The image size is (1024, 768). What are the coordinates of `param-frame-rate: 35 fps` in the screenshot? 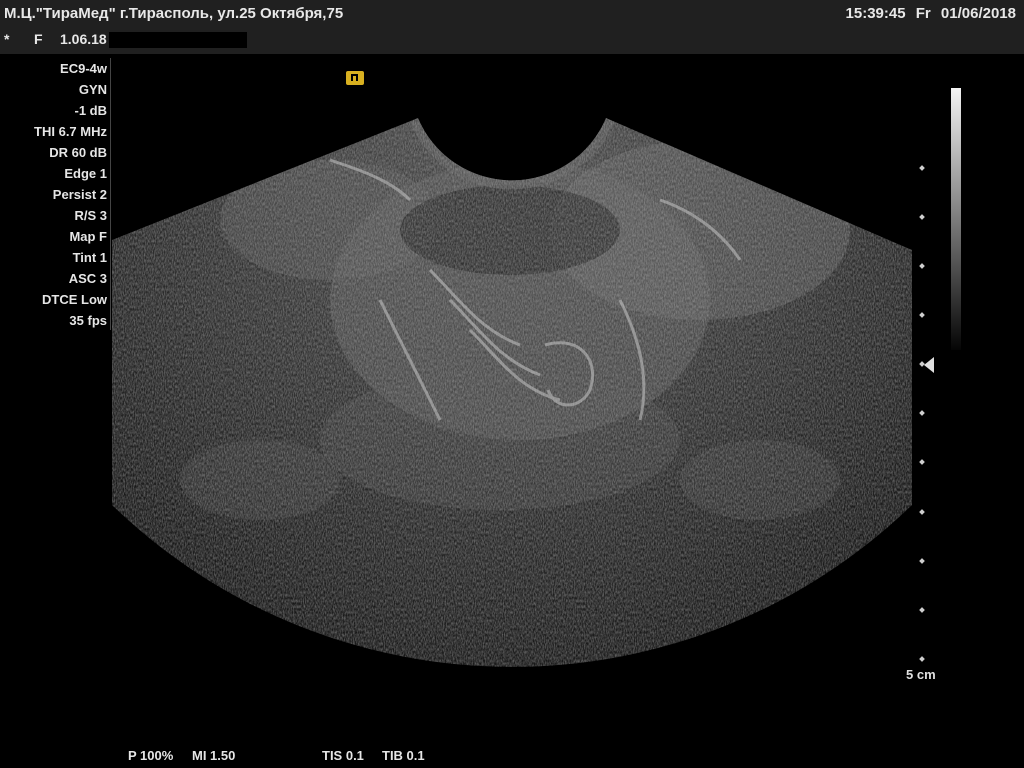 It's located at (88, 320).